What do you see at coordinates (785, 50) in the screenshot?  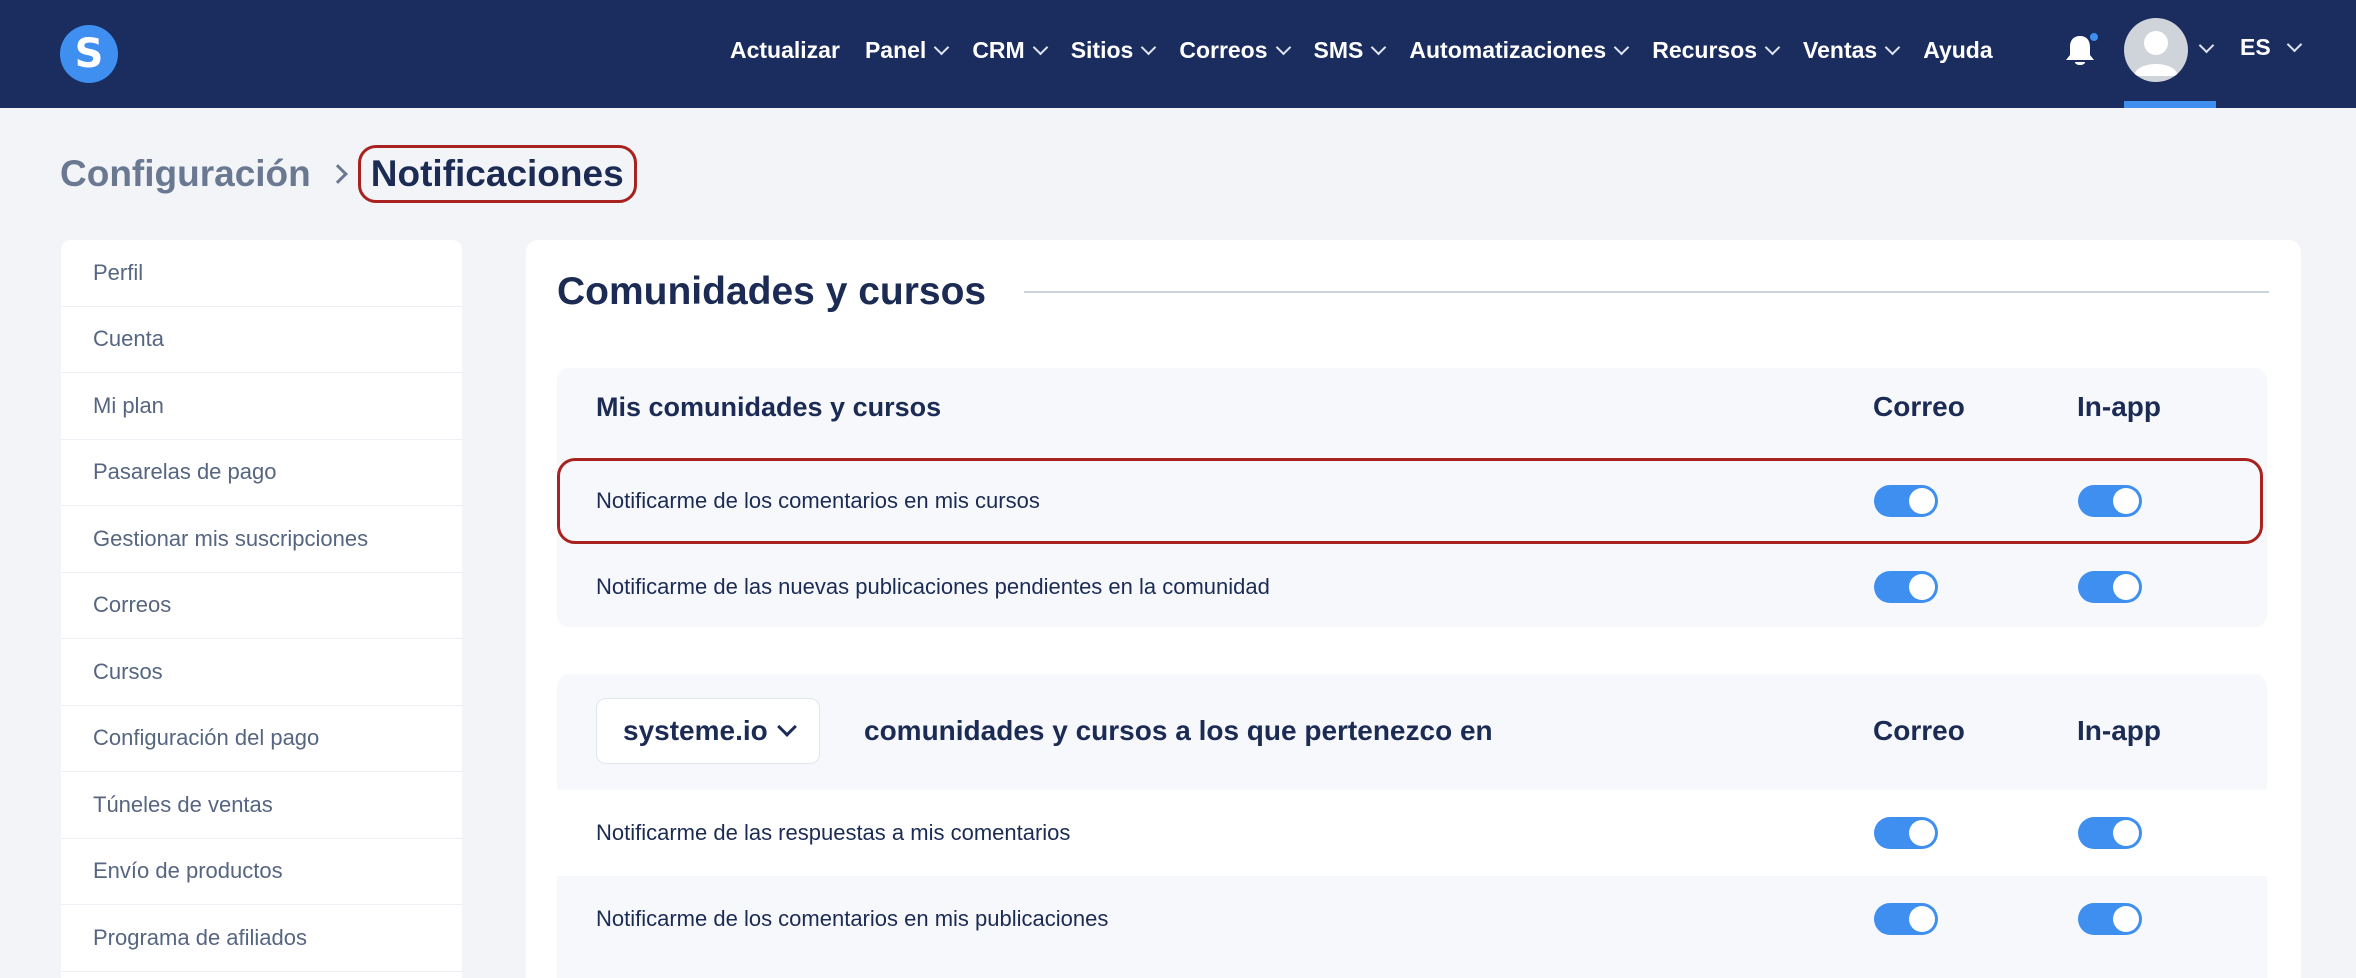 I see `nav-item-actualizar: Actualizar` at bounding box center [785, 50].